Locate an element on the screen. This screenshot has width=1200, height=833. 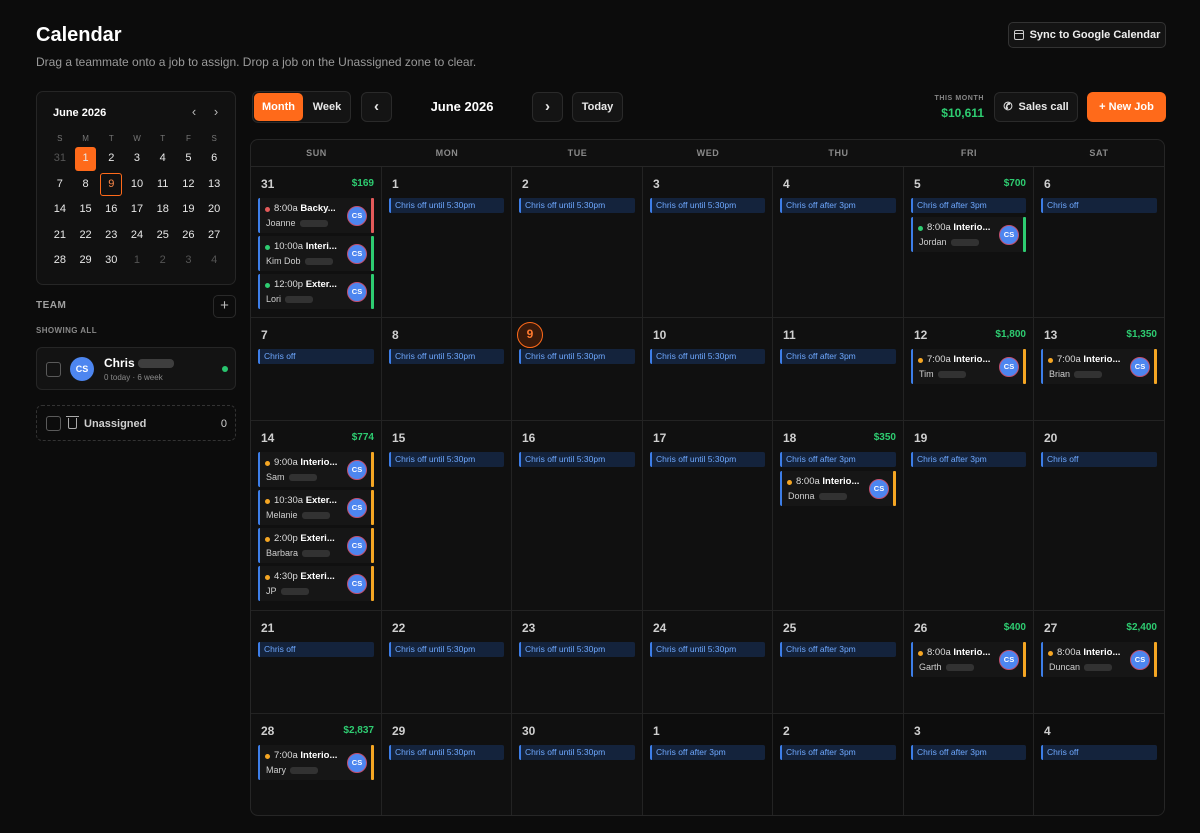
job-card: 8:00a Backy... Joanne CS is located at coordinates (316, 215).